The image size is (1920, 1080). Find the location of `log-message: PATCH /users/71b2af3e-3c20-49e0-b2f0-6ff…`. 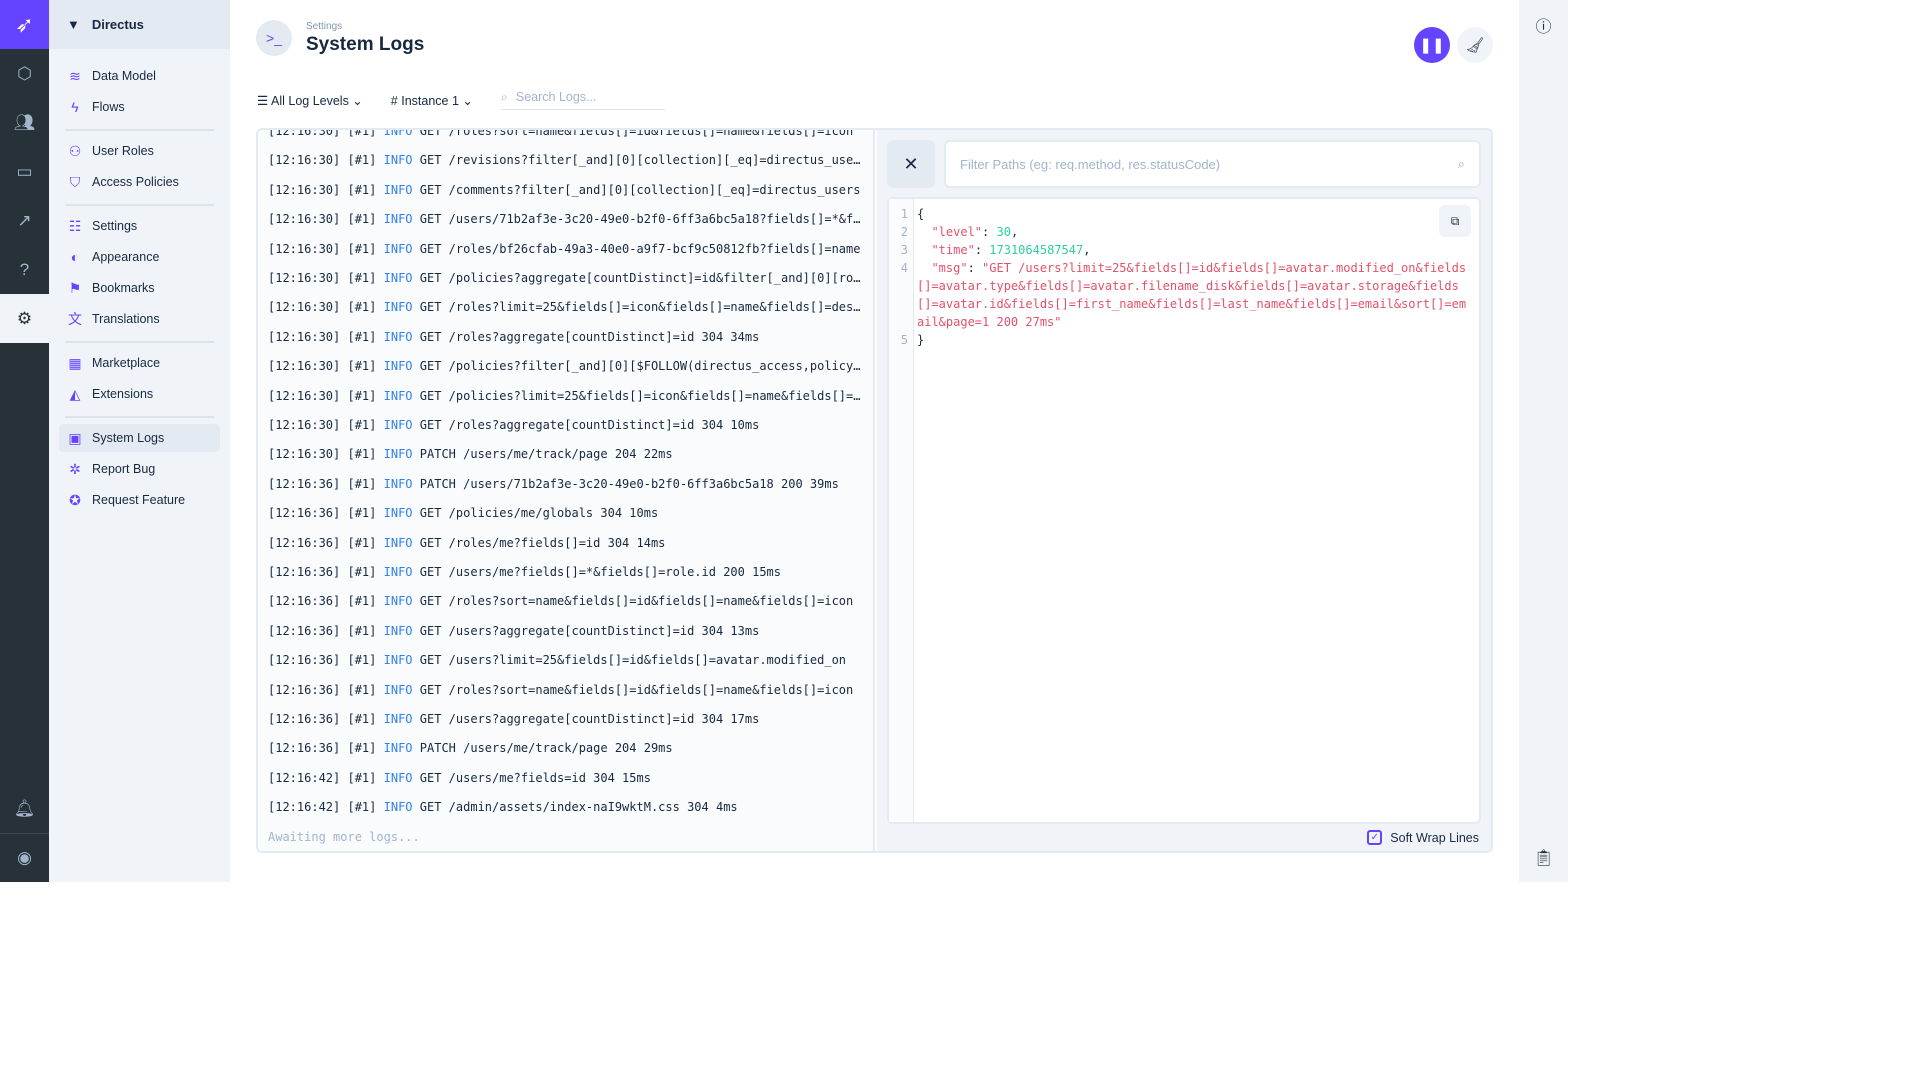

log-message: PATCH /users/71b2af3e-3c20-49e0-b2f0-6ff… is located at coordinates (629, 483).